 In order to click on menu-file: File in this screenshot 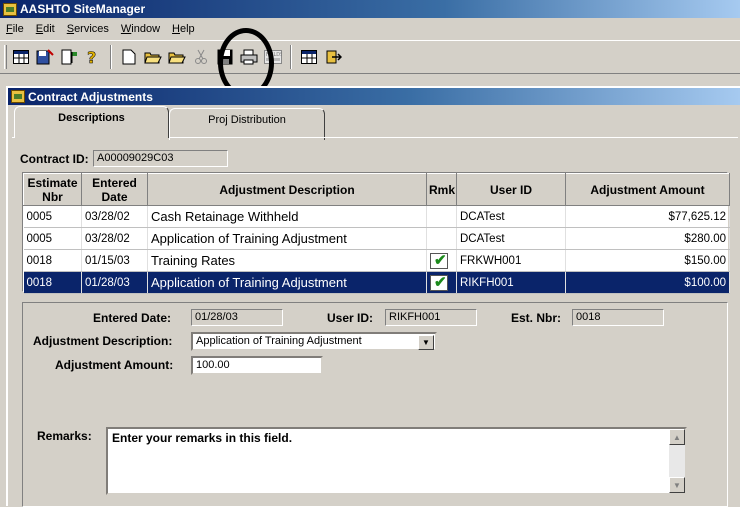, I will do `click(15, 29)`.